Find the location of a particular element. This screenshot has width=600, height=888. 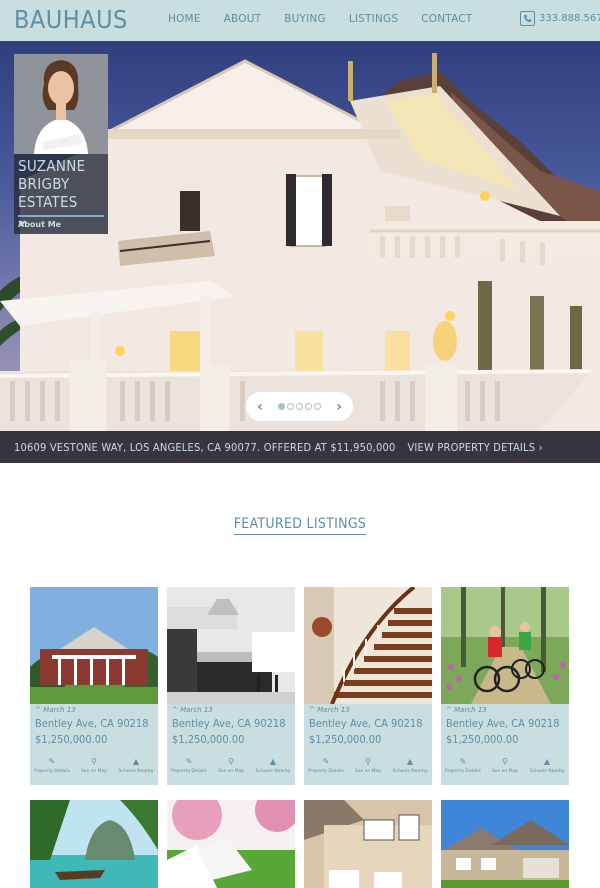

agent-name: SUZANNE BRIGBY ESTATES is located at coordinates (62, 184).